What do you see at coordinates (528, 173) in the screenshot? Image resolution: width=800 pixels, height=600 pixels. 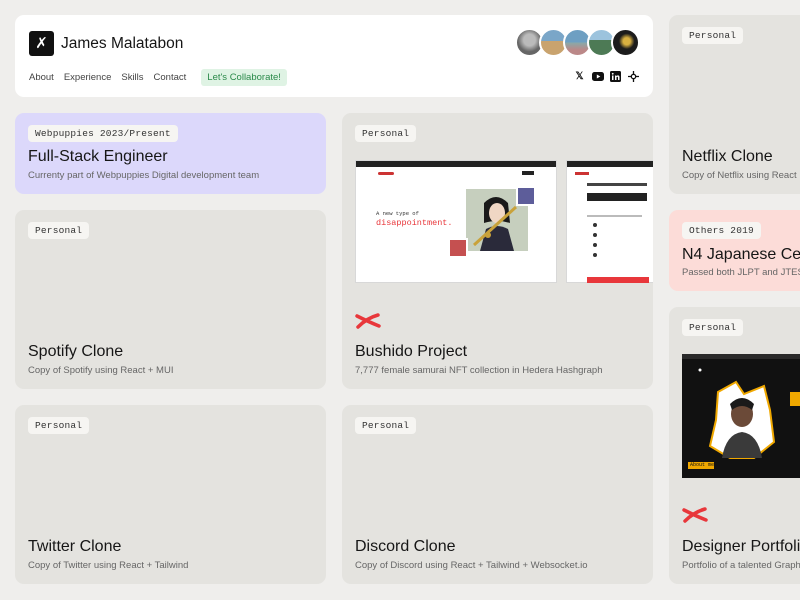 I see `mock-menu` at bounding box center [528, 173].